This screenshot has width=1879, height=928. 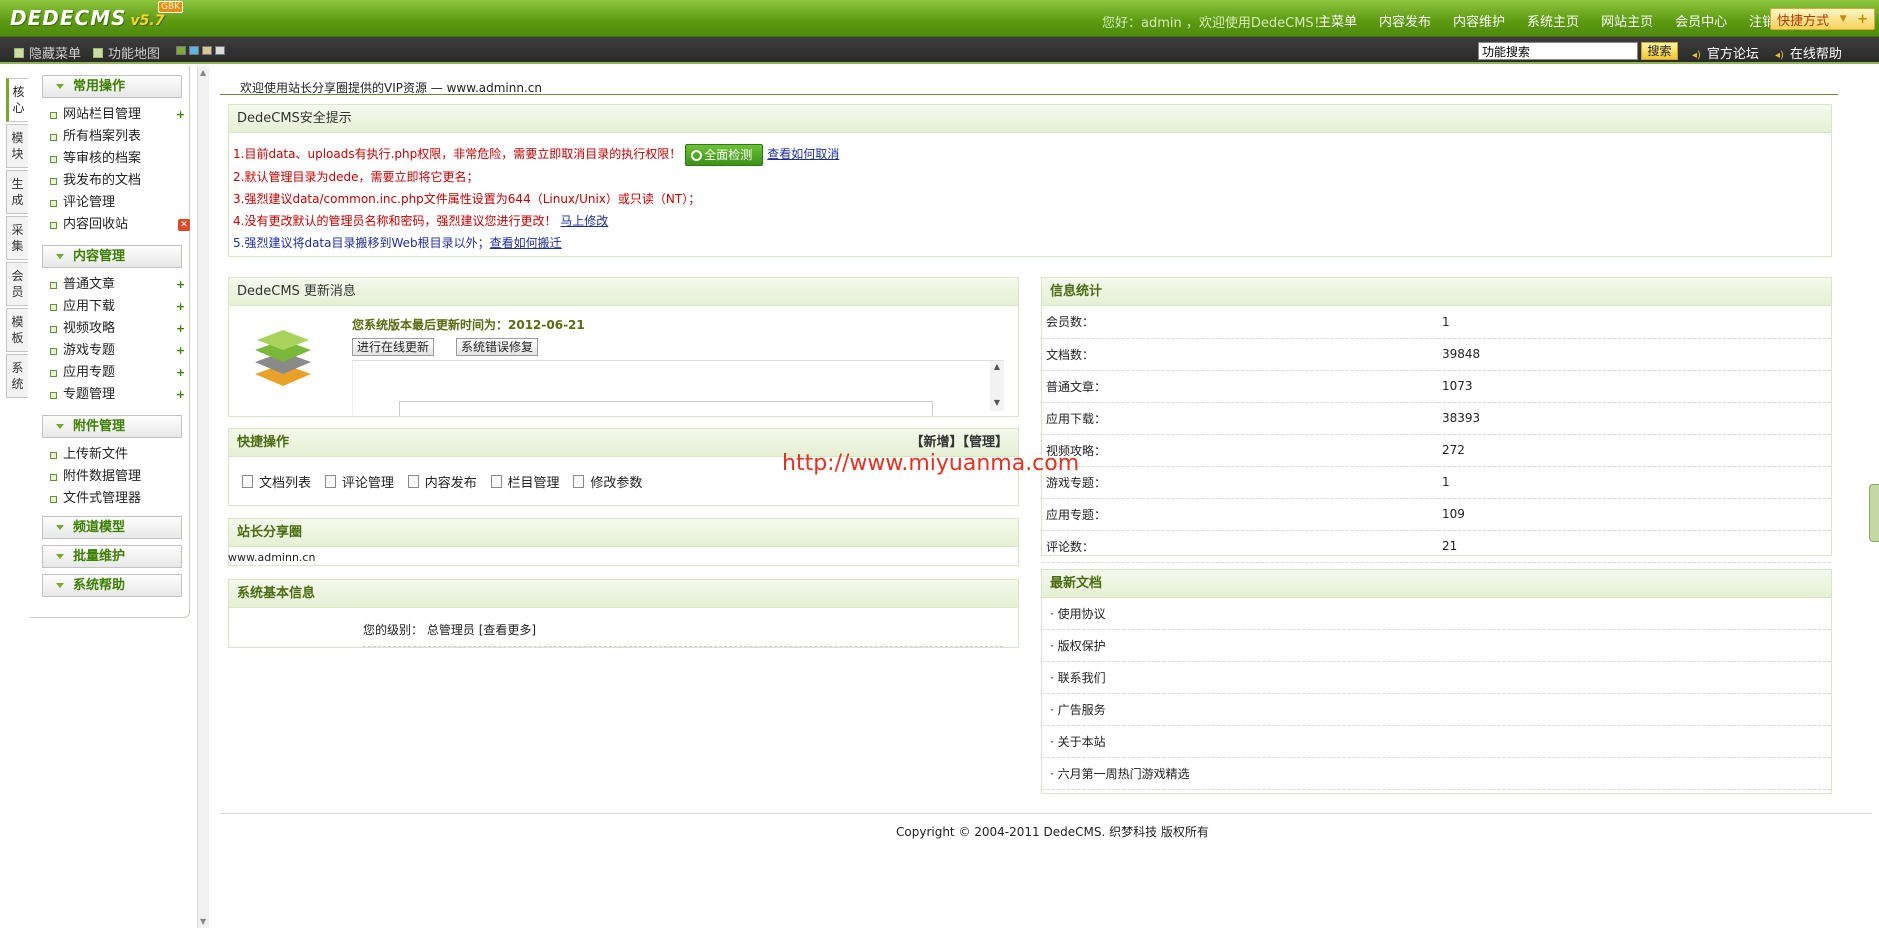 I want to click on menu-item: 视频攻略 +, so click(x=118, y=329).